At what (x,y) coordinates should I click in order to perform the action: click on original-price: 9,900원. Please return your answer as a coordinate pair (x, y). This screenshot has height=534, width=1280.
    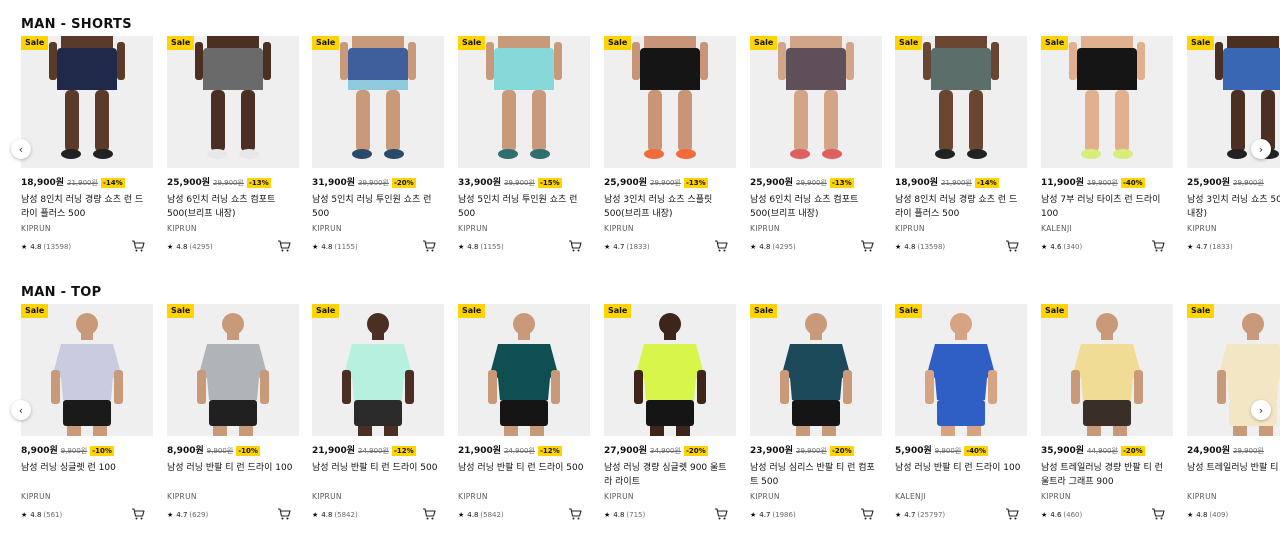
    Looking at the image, I should click on (74, 451).